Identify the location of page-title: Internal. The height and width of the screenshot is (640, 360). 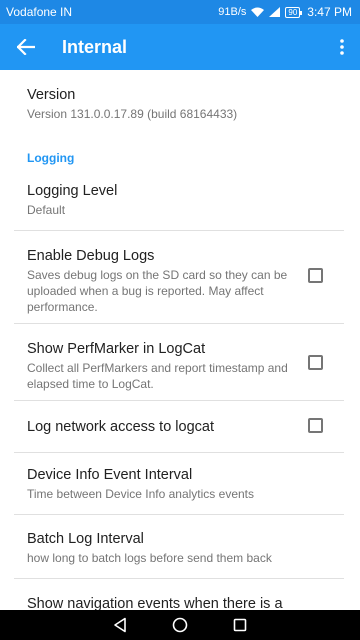
(95, 46).